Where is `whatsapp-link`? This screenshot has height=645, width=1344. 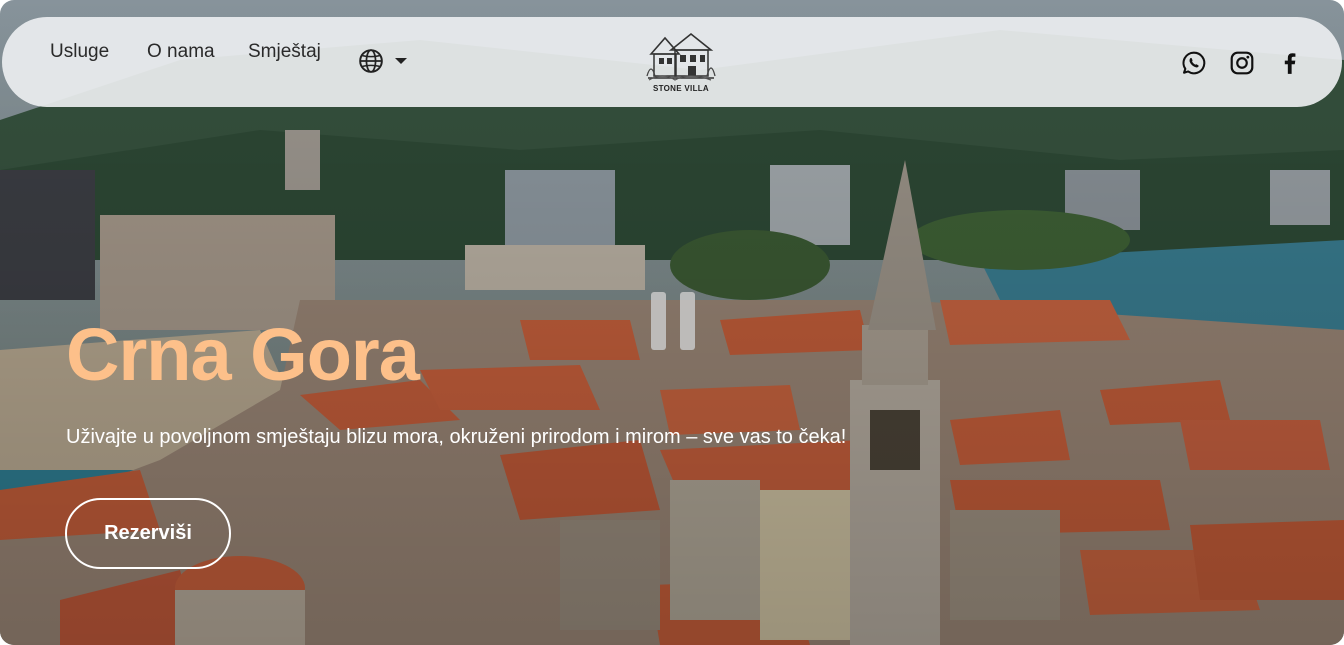
whatsapp-link is located at coordinates (1194, 63).